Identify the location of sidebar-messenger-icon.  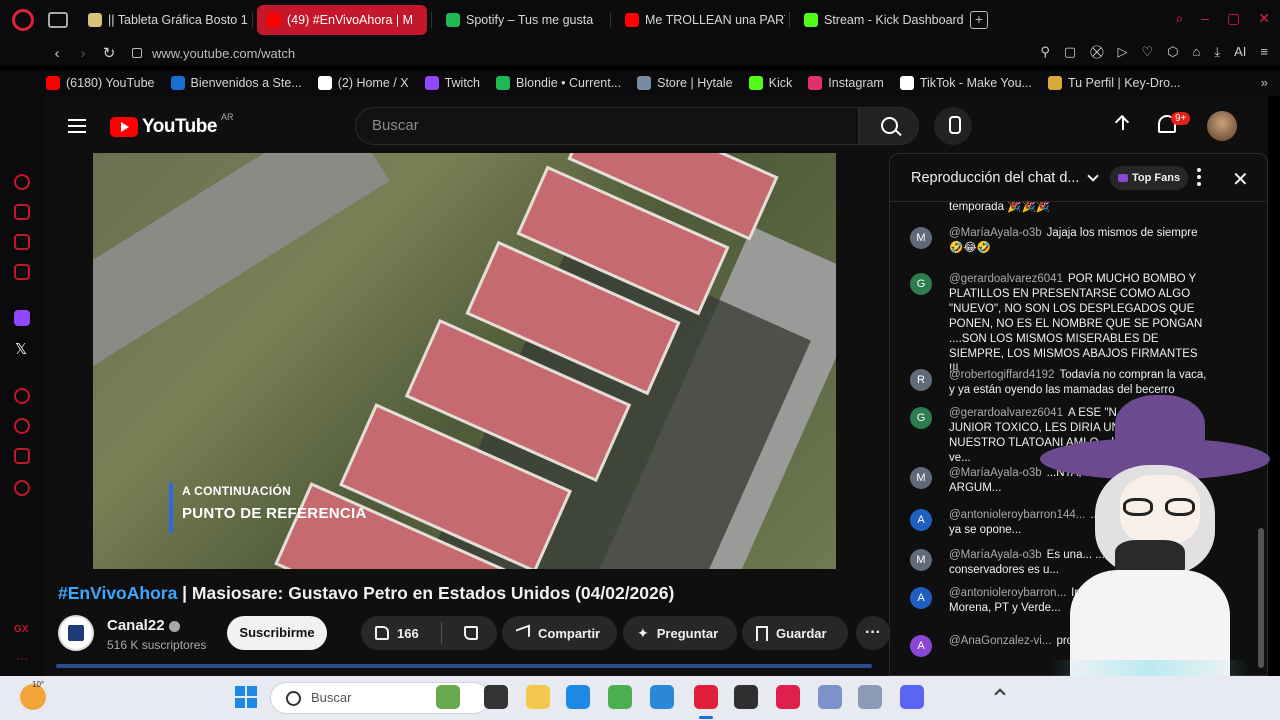
(22, 272).